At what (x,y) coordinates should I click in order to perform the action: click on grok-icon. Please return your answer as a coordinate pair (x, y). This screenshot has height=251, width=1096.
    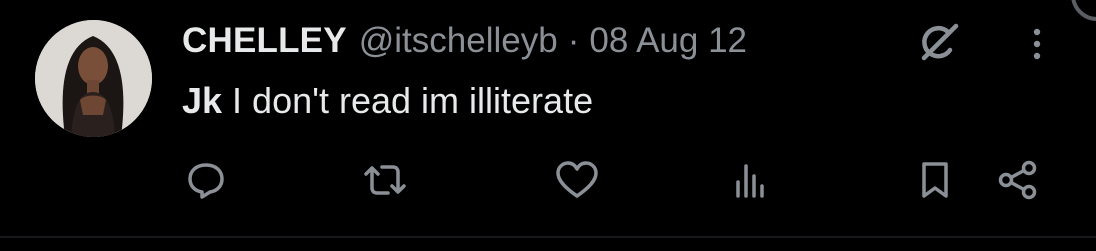
    Looking at the image, I should click on (938, 42).